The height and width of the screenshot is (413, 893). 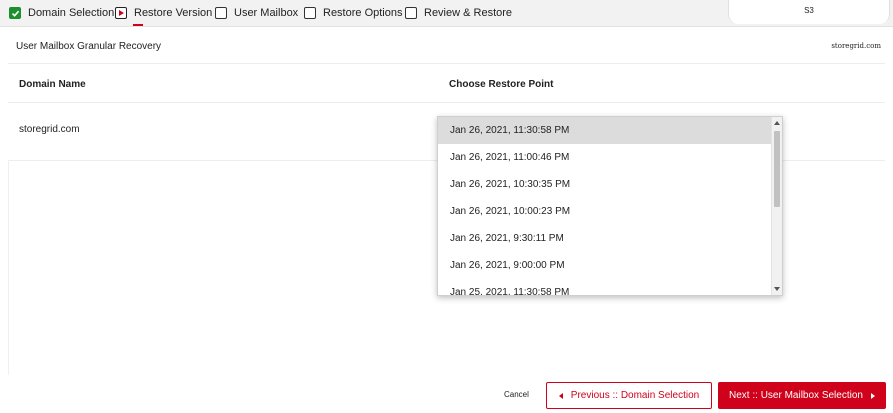 I want to click on step-restore-version: Restore Version, so click(x=164, y=15).